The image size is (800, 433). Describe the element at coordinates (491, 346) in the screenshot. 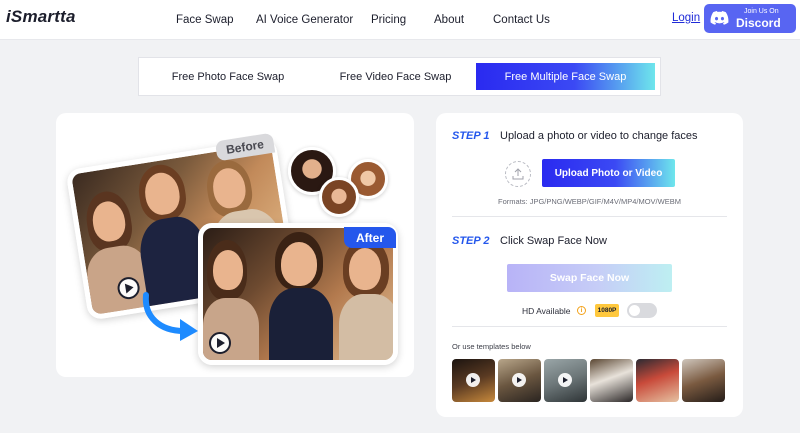

I see `templates-label: Or use templates below` at that location.